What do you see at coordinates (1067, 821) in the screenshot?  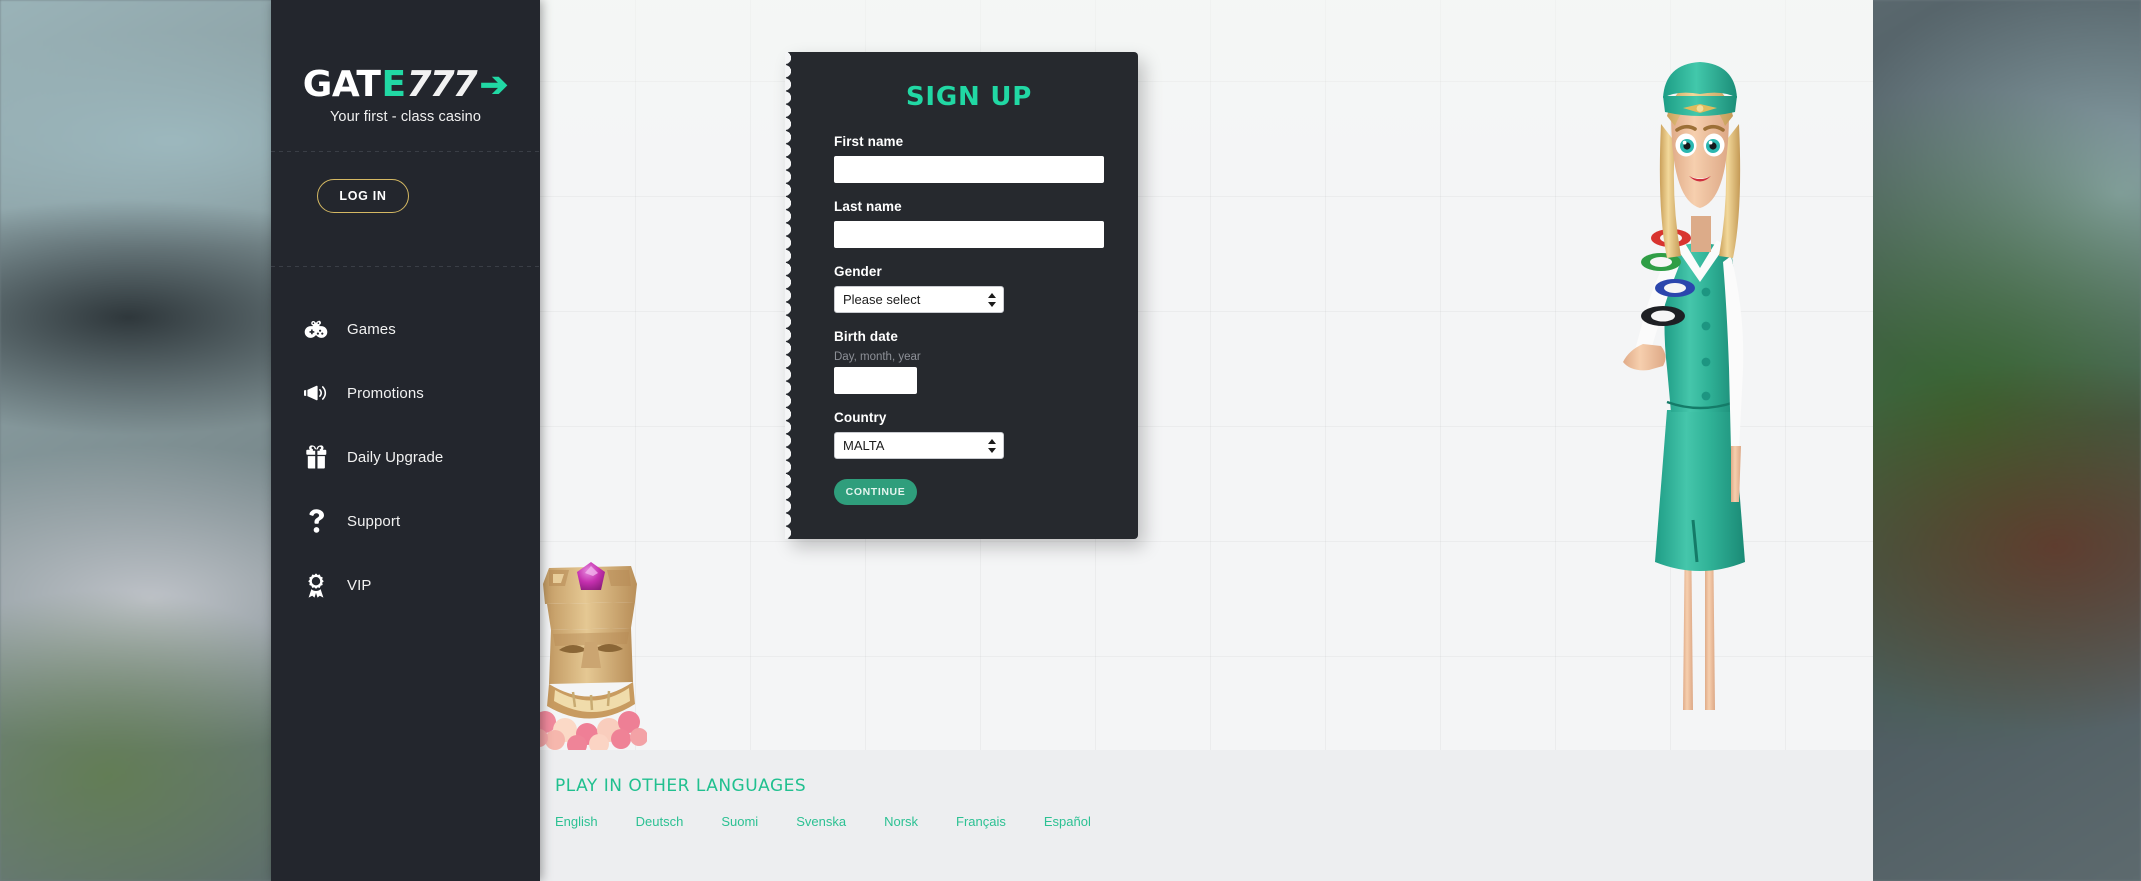 I see `language-link-espanol: Español` at bounding box center [1067, 821].